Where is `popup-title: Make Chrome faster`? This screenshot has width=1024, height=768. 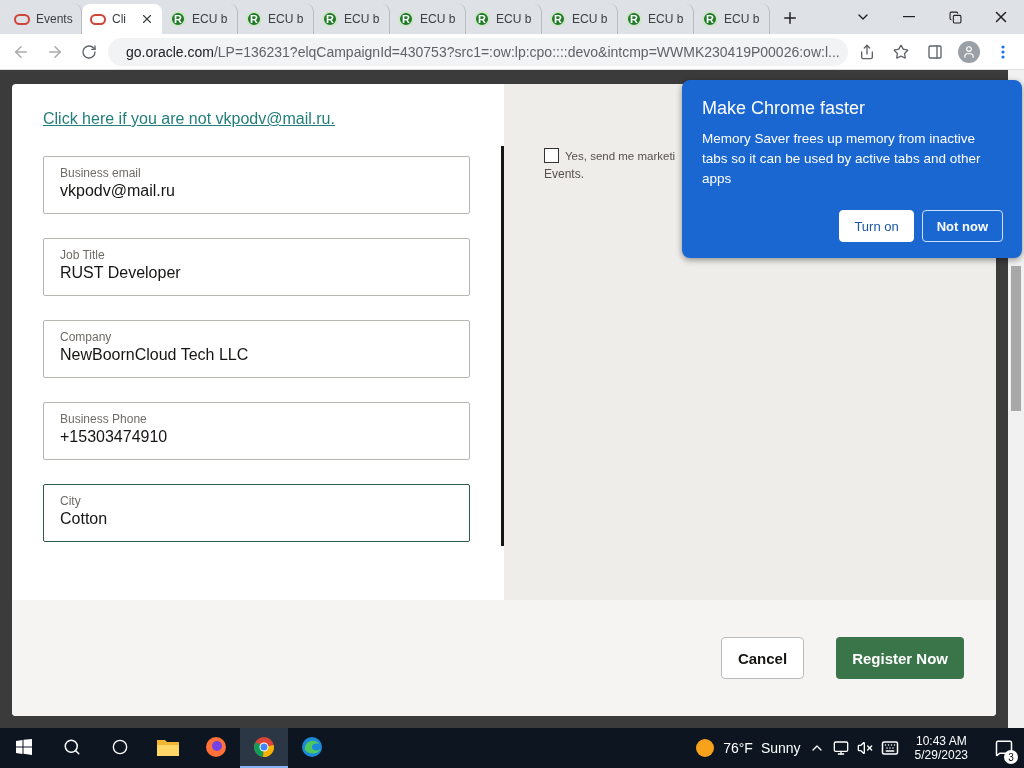
popup-title: Make Chrome faster is located at coordinates (784, 108).